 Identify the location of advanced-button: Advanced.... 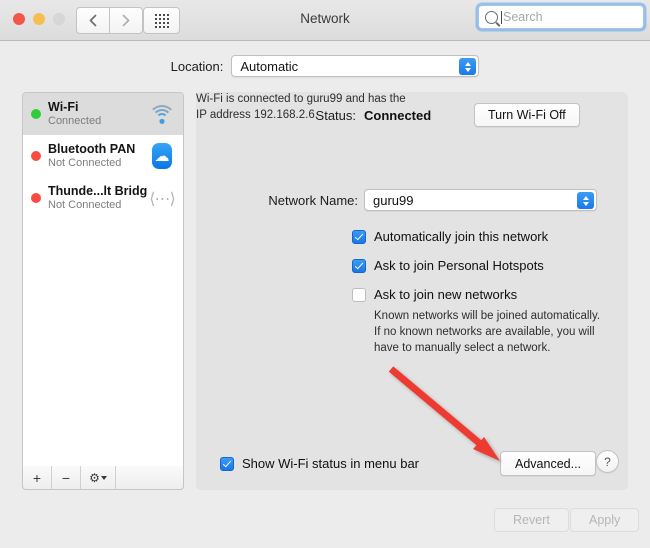
(548, 463).